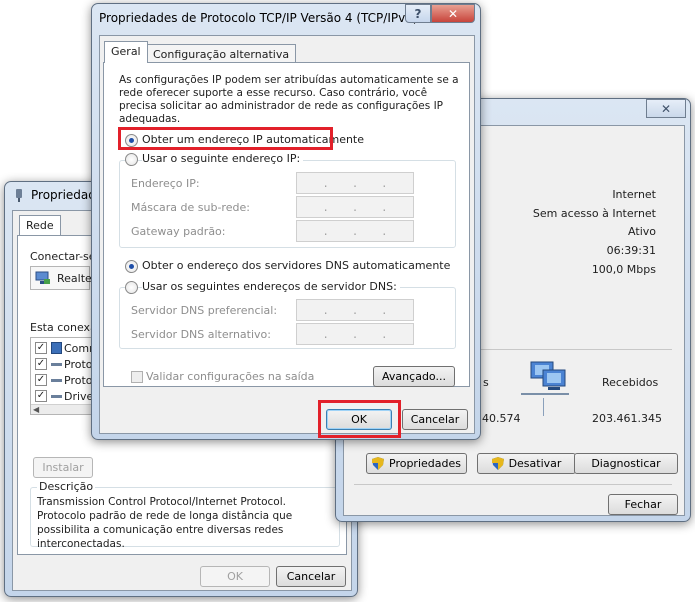  I want to click on ip-address-label: Endereço IP:, so click(165, 183).